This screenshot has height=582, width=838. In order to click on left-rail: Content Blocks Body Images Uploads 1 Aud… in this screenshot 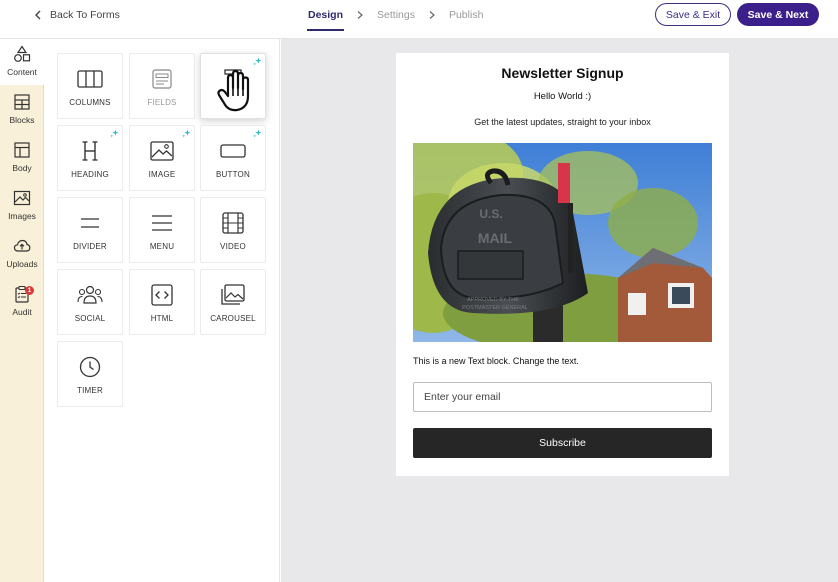, I will do `click(22, 310)`.